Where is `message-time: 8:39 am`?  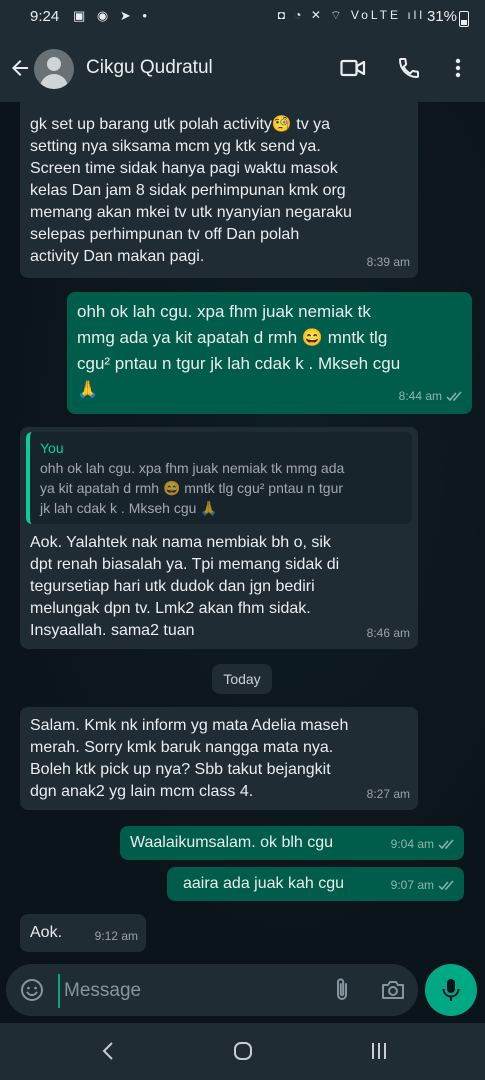
message-time: 8:39 am is located at coordinates (388, 262).